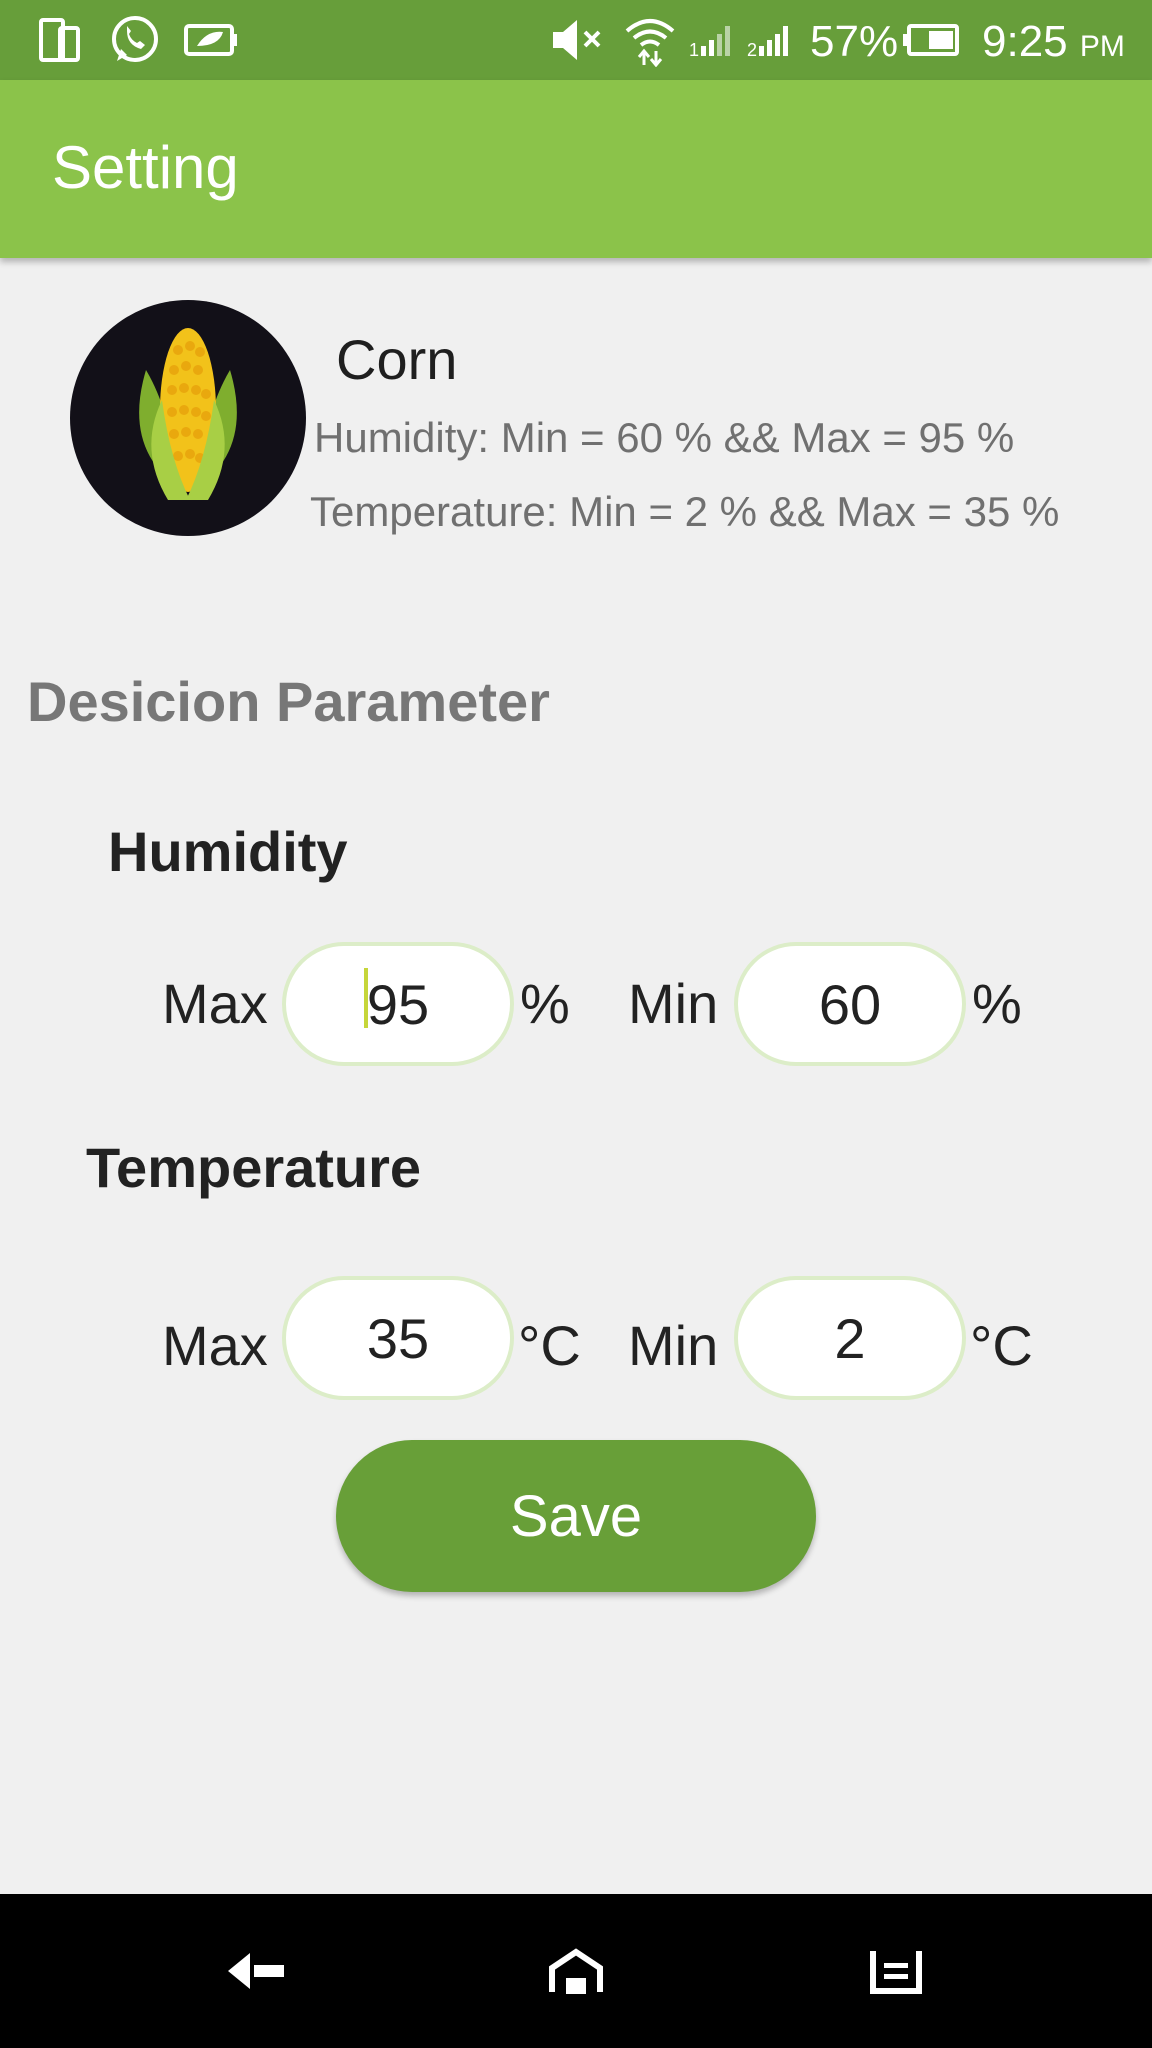 The width and height of the screenshot is (1152, 2048). I want to click on humidity-max-unit: %, so click(545, 1003).